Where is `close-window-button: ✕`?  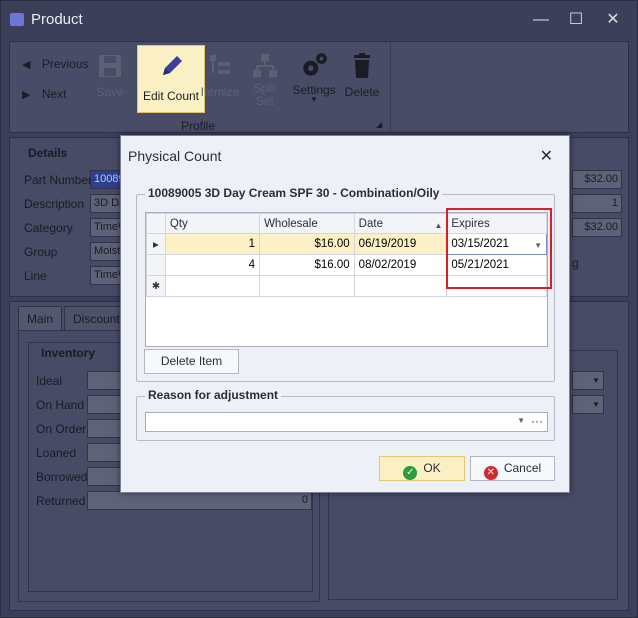
close-window-button: ✕ is located at coordinates (613, 20).